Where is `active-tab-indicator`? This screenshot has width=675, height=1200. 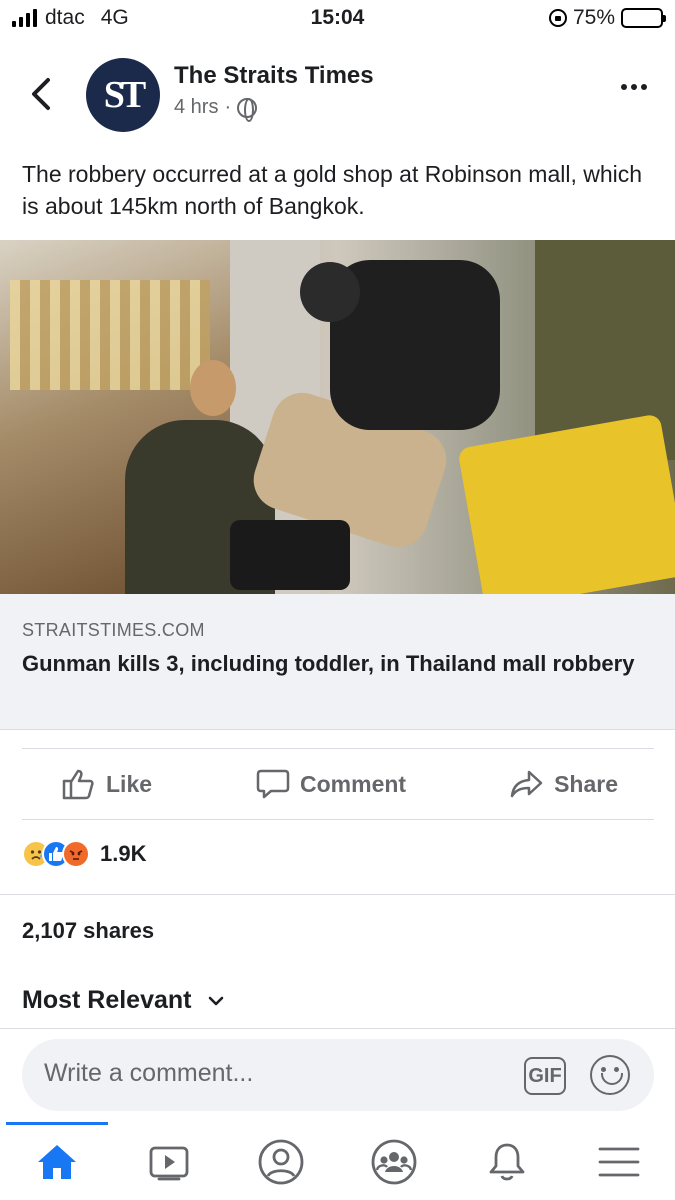
active-tab-indicator is located at coordinates (57, 1123).